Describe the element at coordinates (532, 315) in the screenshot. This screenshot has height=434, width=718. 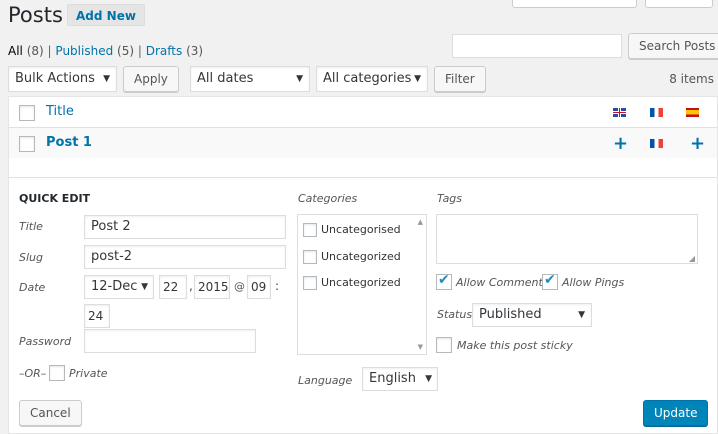
I see `status-select: Published ▼` at that location.